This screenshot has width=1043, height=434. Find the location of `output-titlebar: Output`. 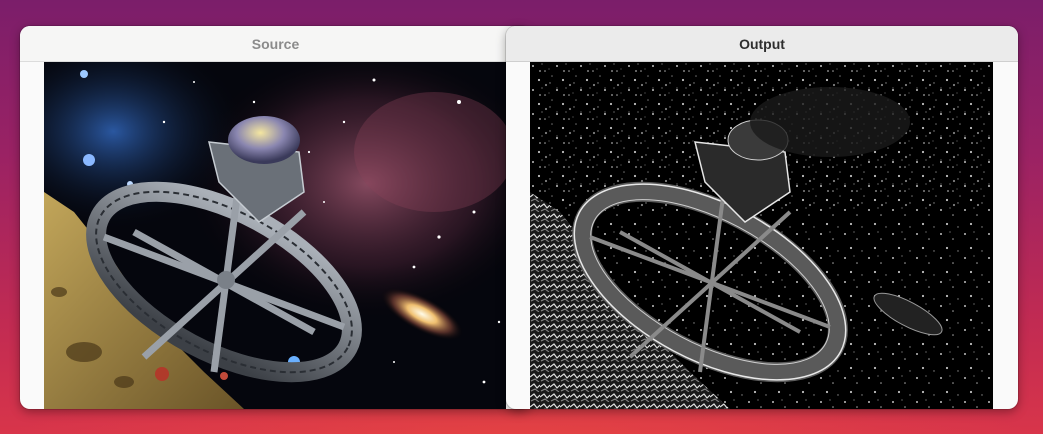

output-titlebar: Output is located at coordinates (762, 44).